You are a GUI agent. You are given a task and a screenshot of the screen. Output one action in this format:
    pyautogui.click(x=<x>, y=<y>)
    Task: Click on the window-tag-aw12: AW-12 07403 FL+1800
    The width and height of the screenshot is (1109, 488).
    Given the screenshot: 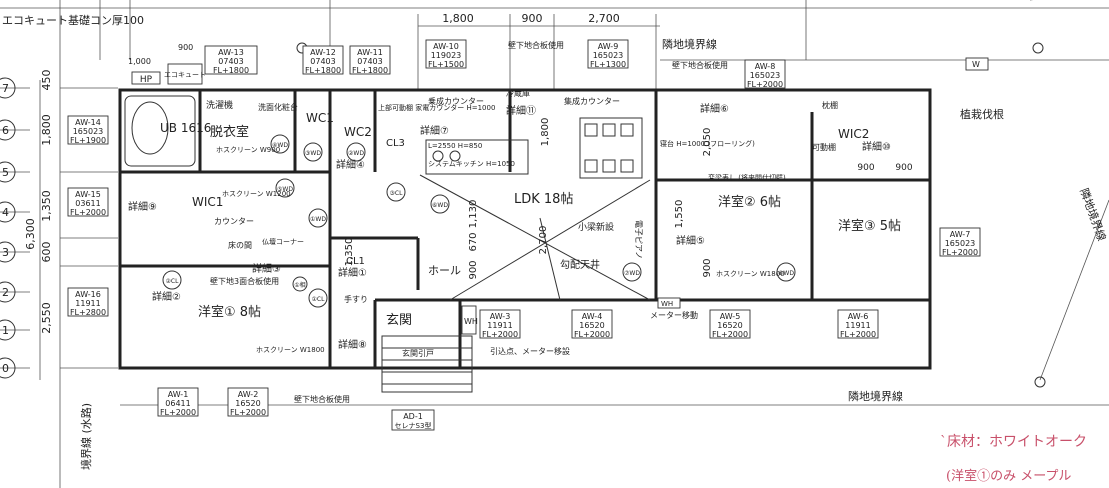 What is the action you would take?
    pyautogui.click(x=323, y=60)
    